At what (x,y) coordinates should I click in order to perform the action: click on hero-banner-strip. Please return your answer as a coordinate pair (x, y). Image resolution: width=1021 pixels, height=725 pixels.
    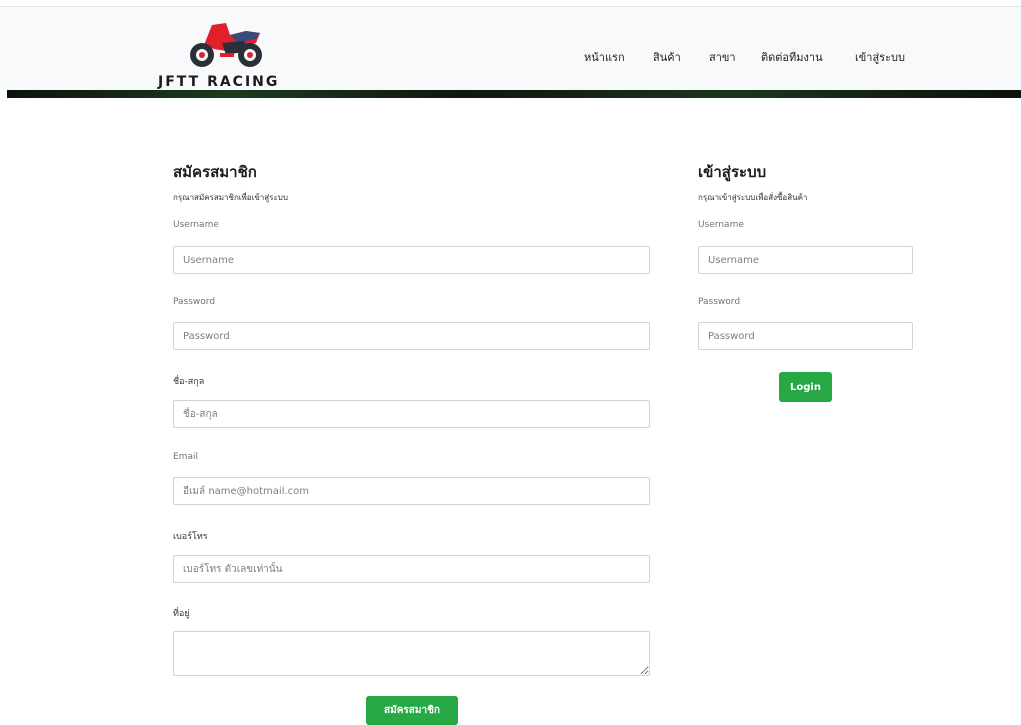
    Looking at the image, I should click on (514, 94).